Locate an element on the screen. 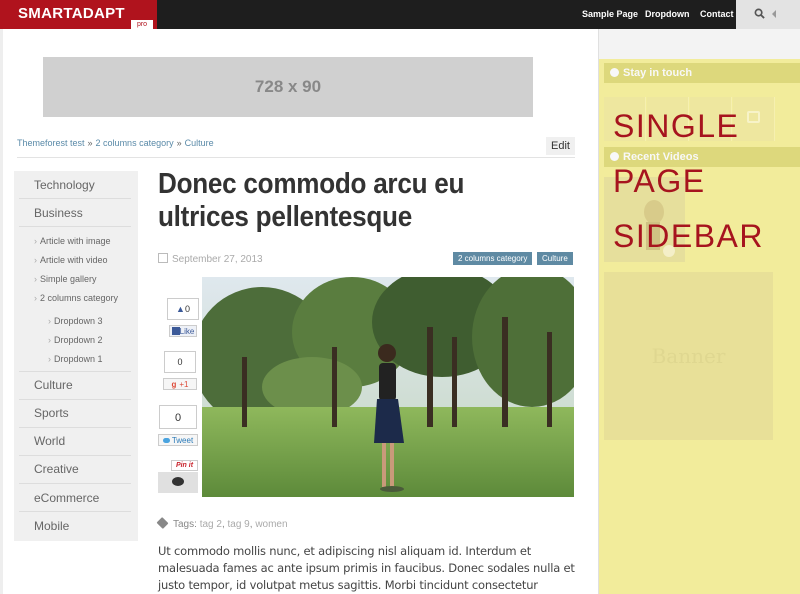  banner-label: Banner is located at coordinates (688, 356).